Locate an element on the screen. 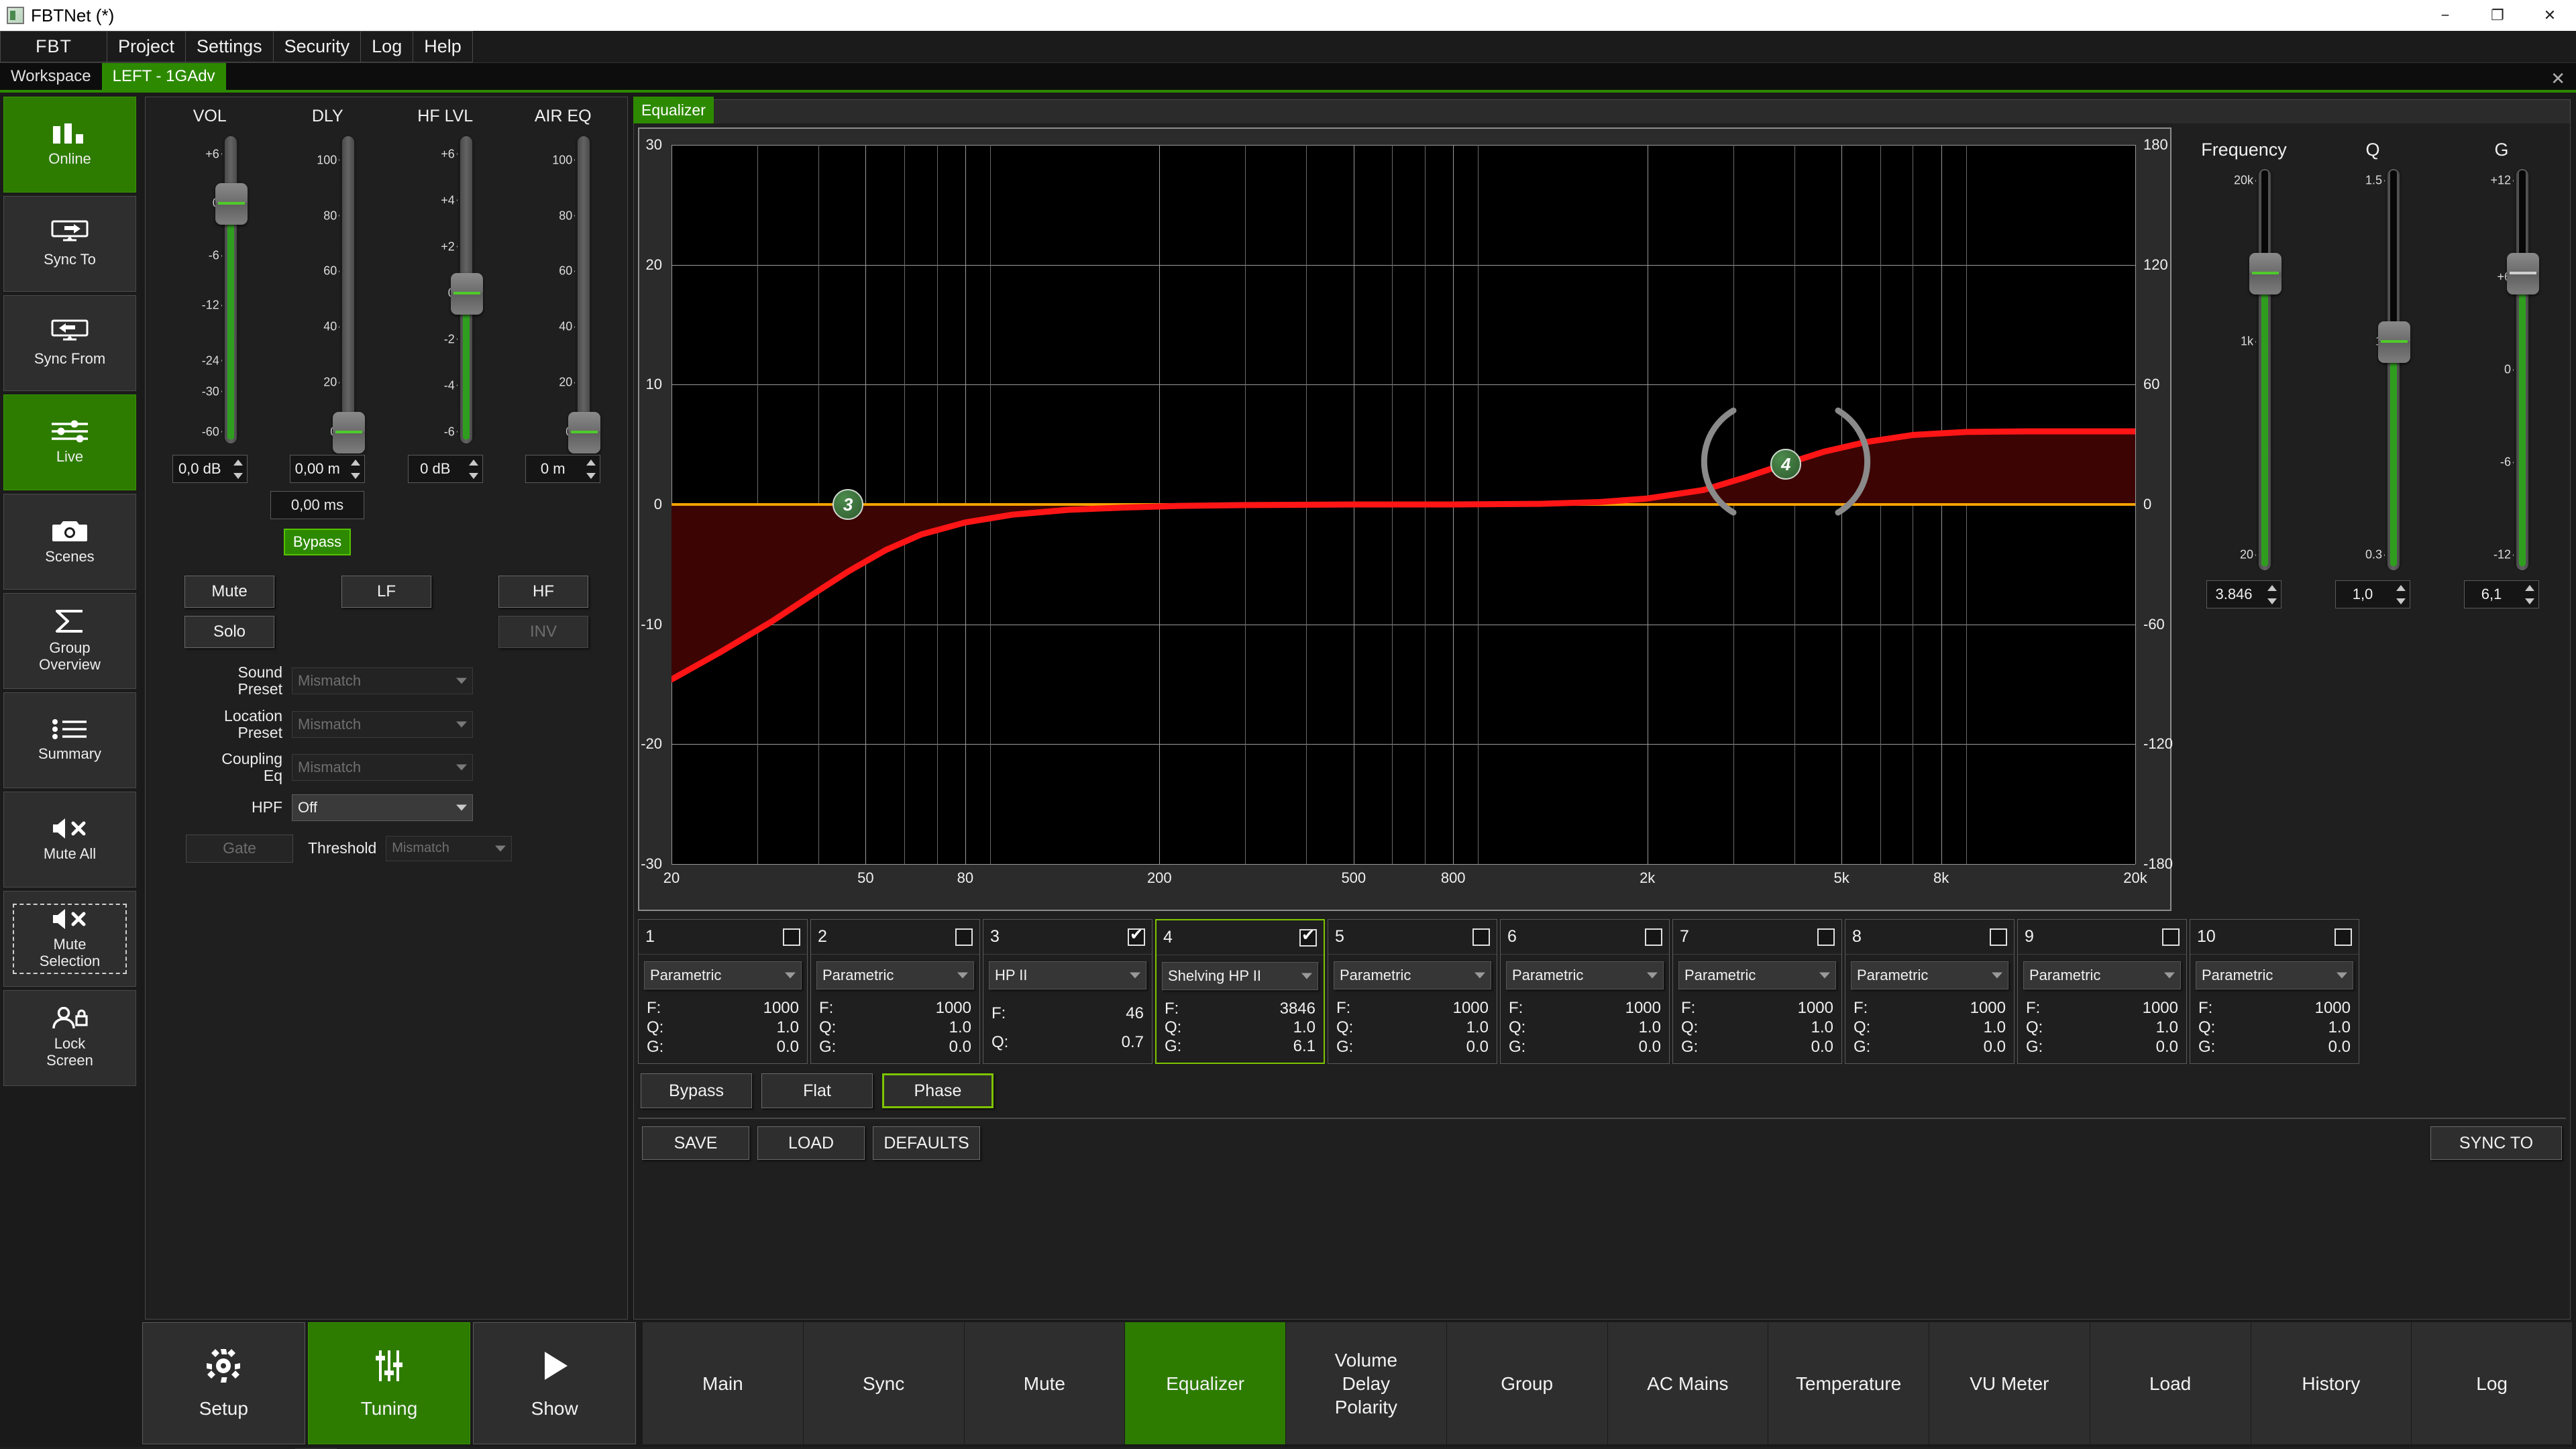 The image size is (2576, 1449). eq-band-4: 4 Shelving HP II F: 3846 Q: 1.0 G: 6.1 is located at coordinates (1240, 991).